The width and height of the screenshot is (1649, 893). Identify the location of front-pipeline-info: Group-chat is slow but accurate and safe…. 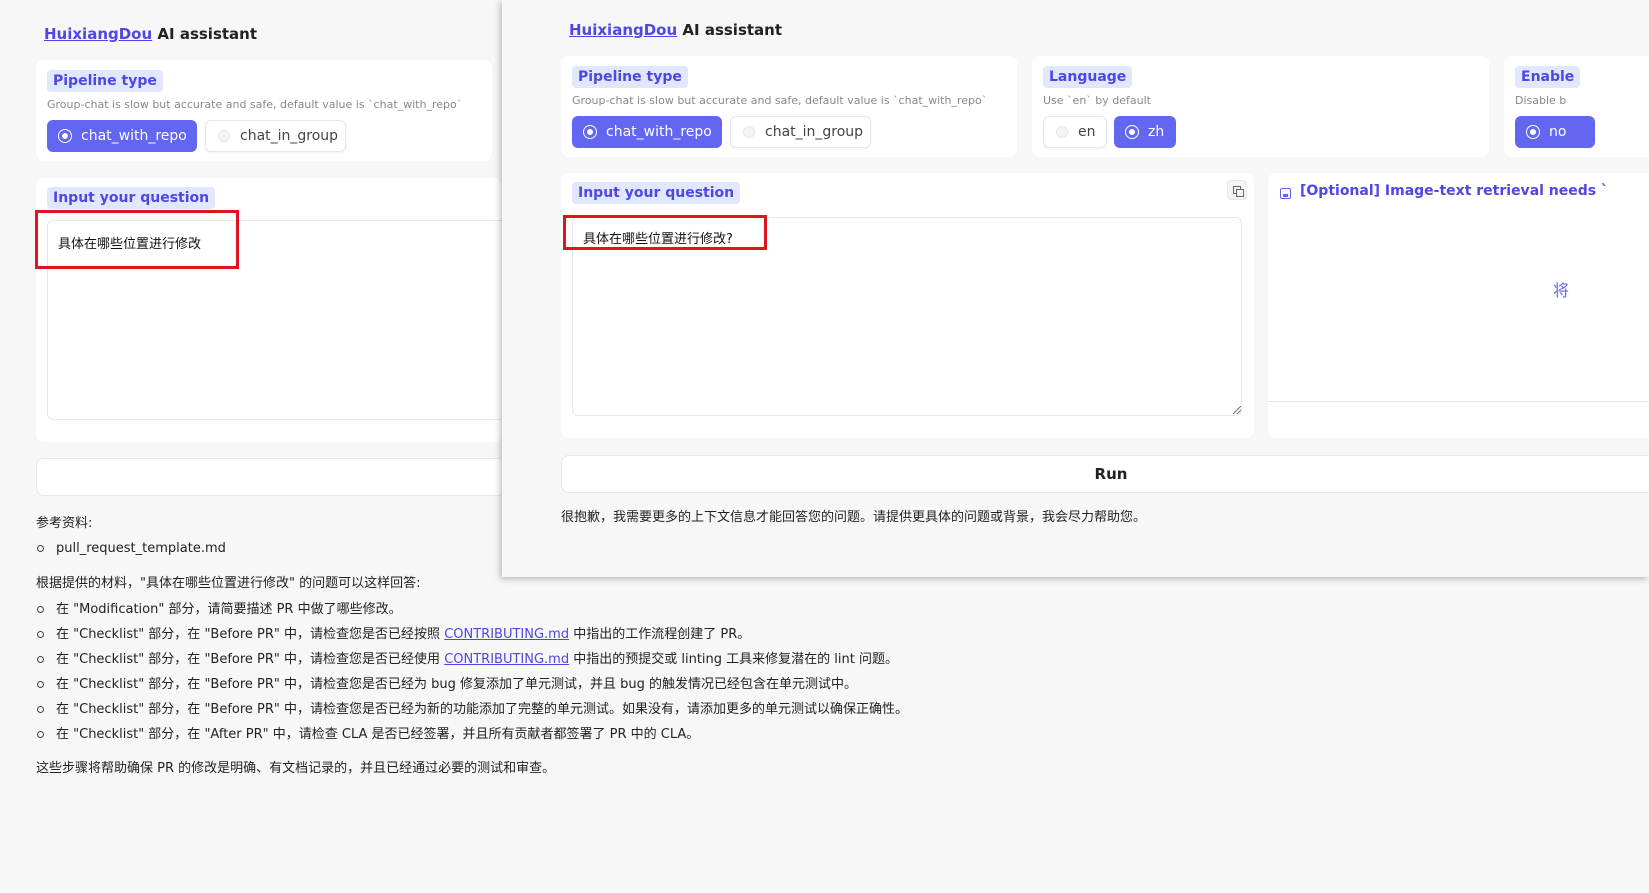
(780, 100).